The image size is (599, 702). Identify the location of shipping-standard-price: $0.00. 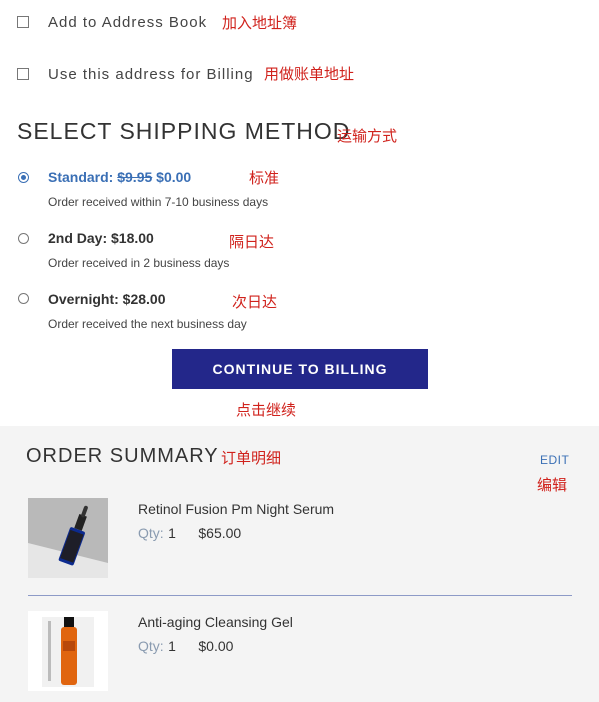
(174, 177).